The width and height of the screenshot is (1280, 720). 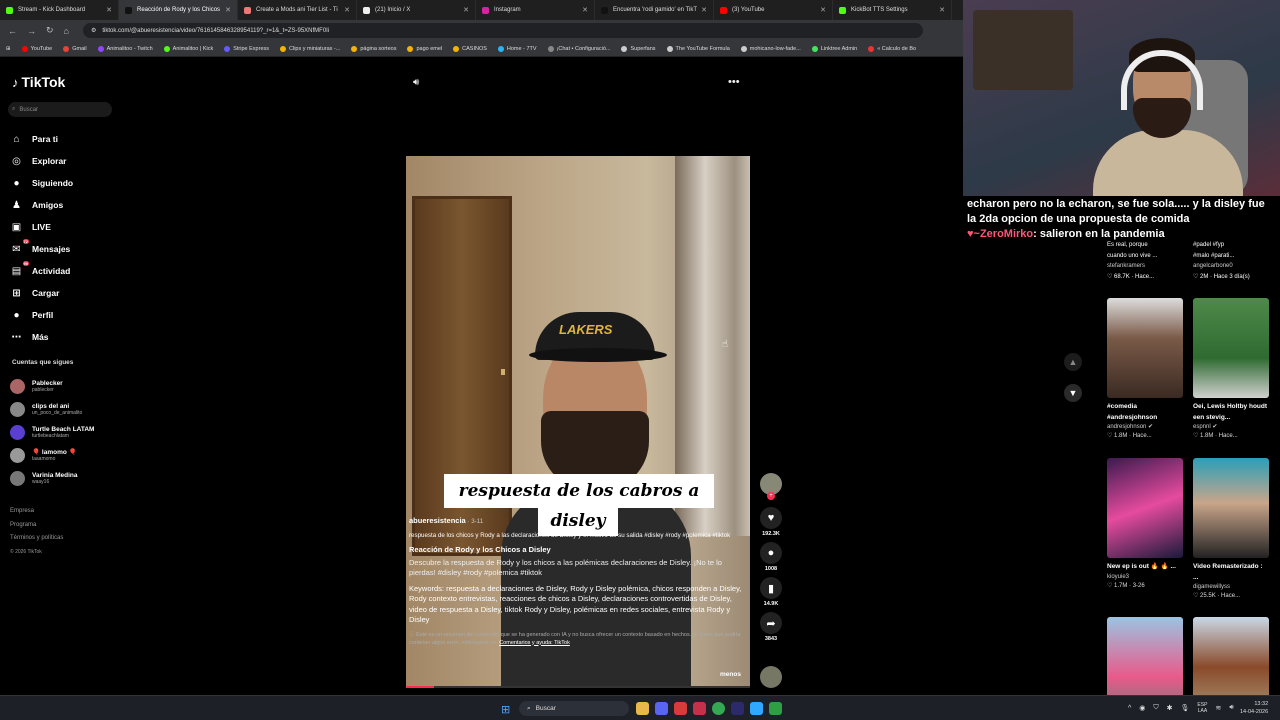 I want to click on creator-avatar: +, so click(x=771, y=486).